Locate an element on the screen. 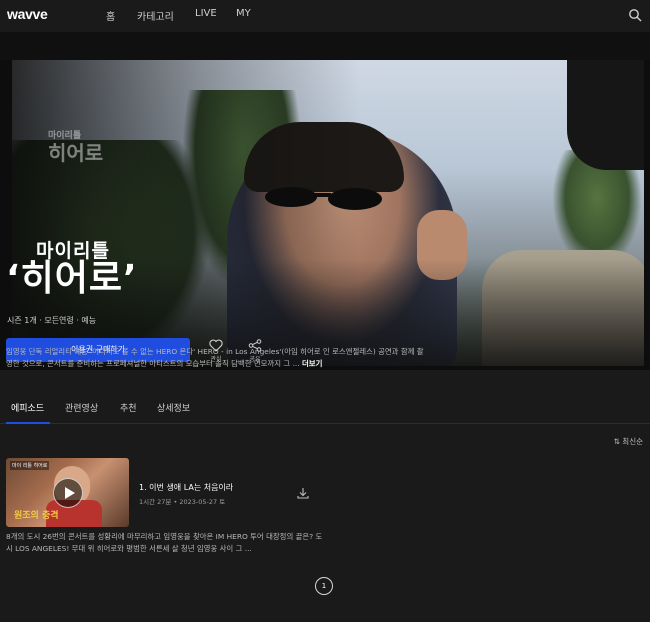  active-tab-indicator is located at coordinates (28, 423).